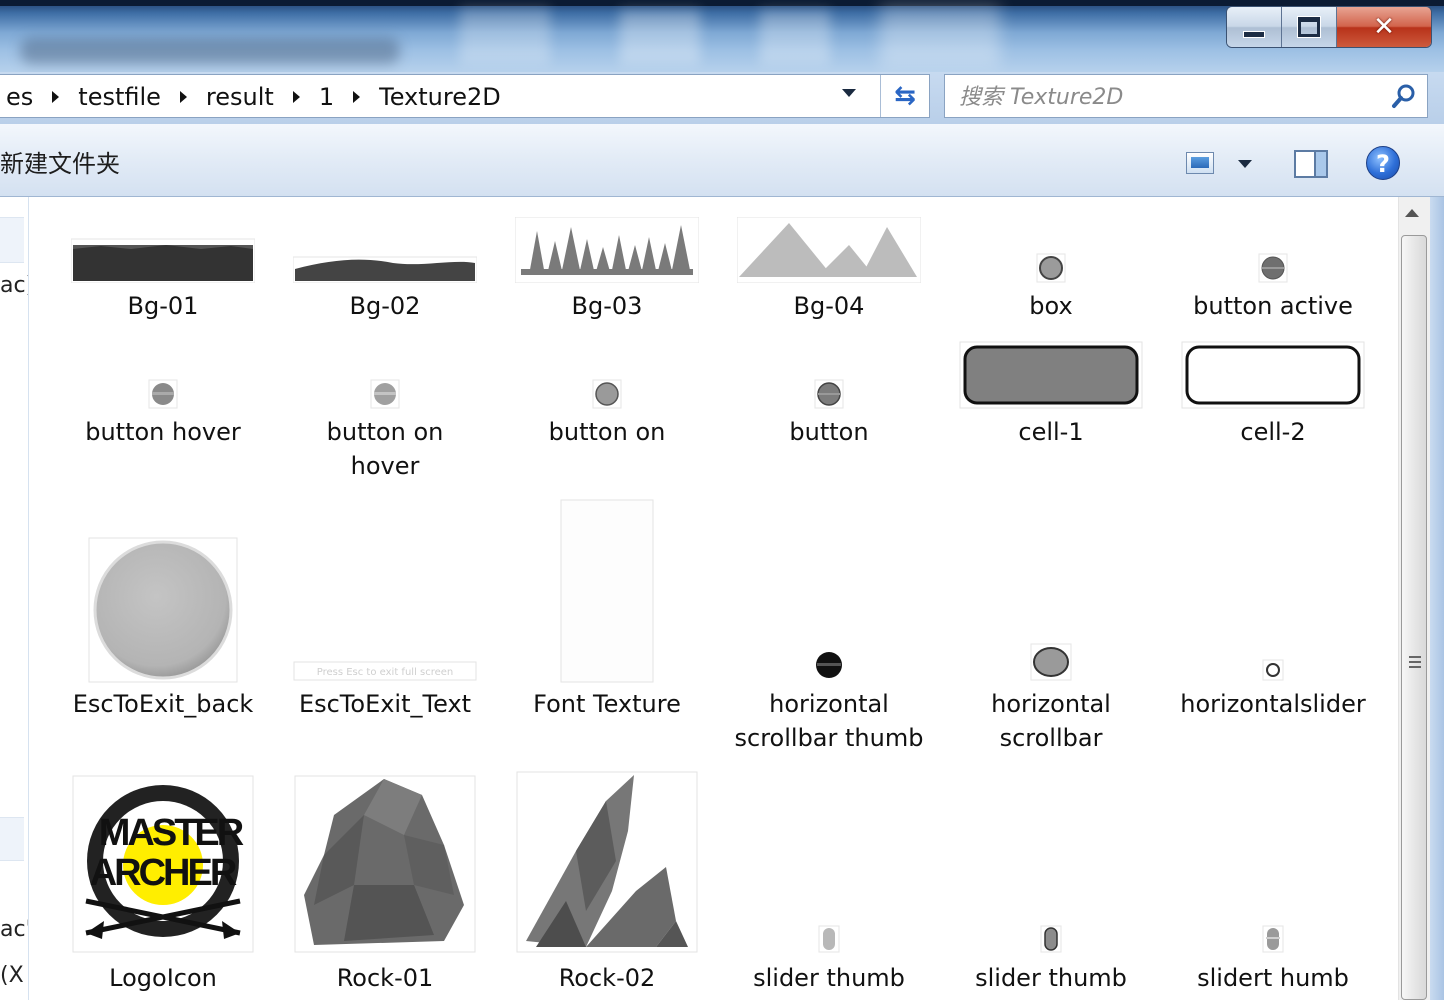 This screenshot has width=1444, height=1000. What do you see at coordinates (1414, 617) in the screenshot?
I see `scrollbar-thumb` at bounding box center [1414, 617].